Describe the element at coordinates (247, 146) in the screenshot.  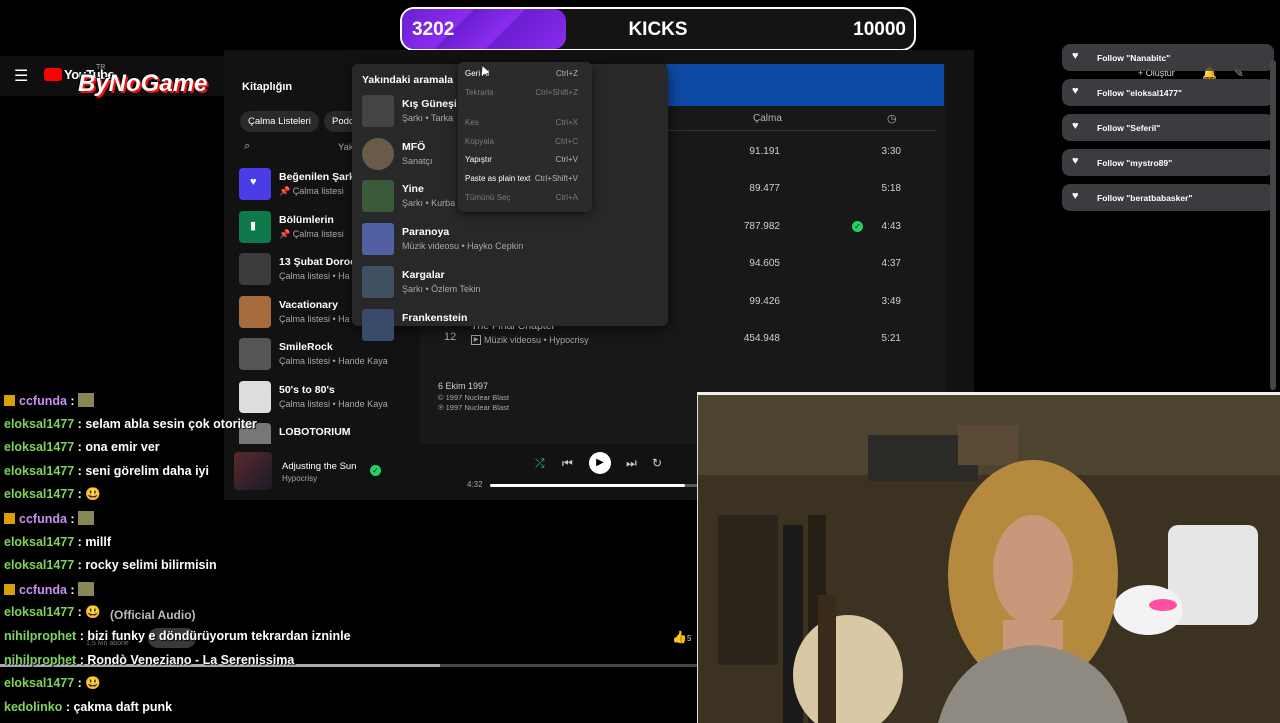
I see `search-icon: ⌕` at that location.